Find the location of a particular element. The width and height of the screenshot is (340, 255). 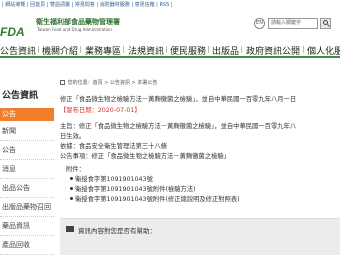

search-button is located at coordinates (325, 23).